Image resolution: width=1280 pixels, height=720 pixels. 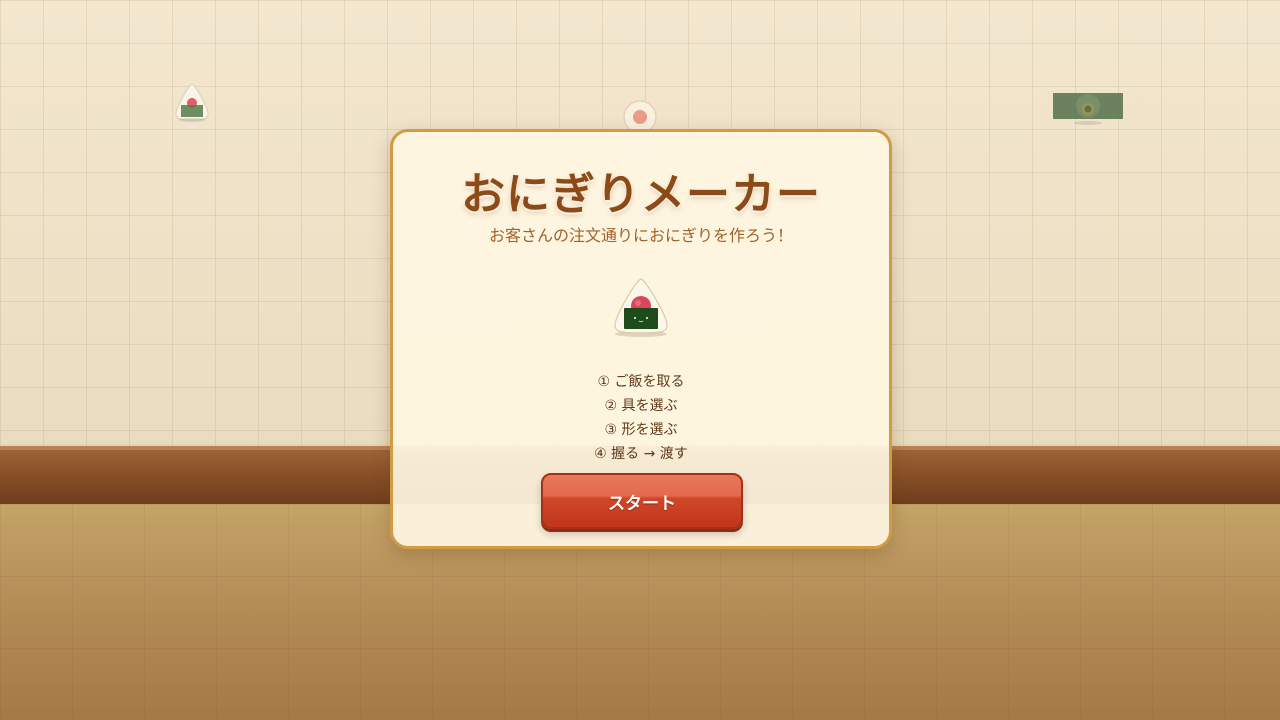 I want to click on start-button: スタート, so click(x=642, y=501).